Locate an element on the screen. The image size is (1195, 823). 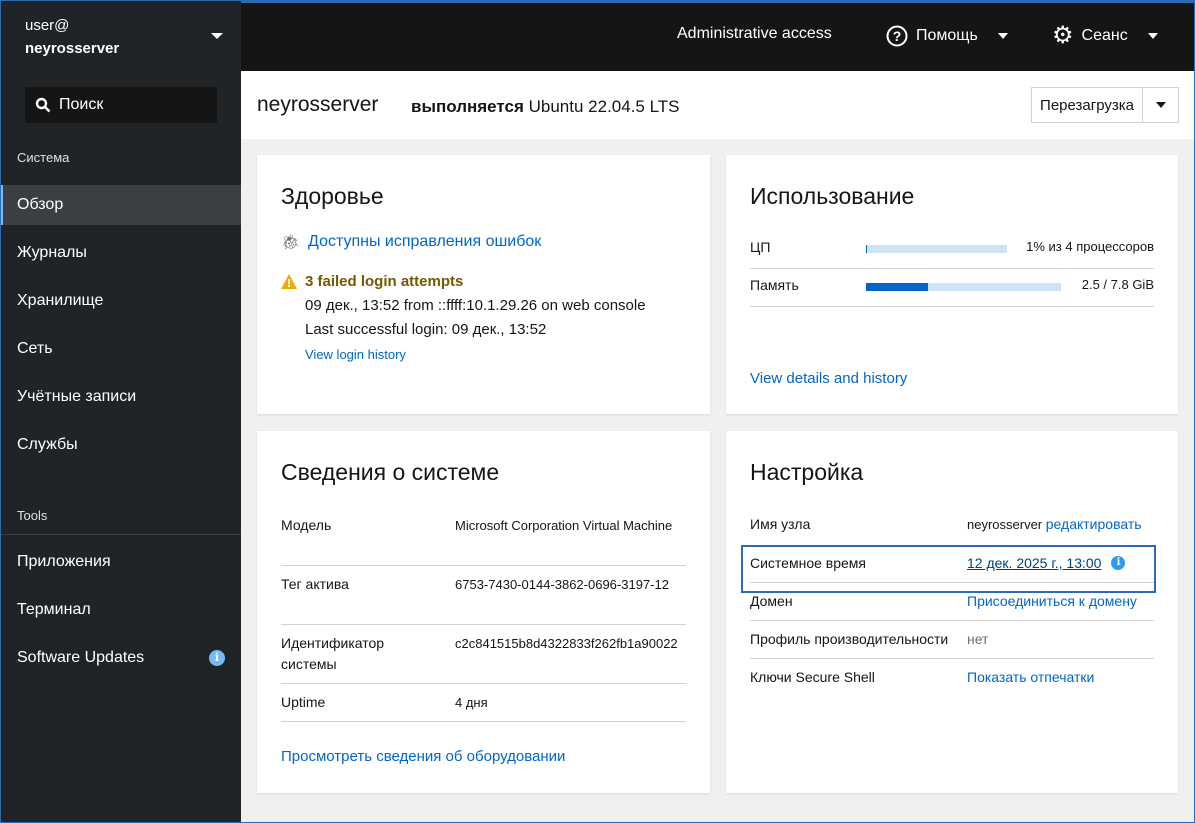
sidebar-item-network: Сеть is located at coordinates (120, 349).